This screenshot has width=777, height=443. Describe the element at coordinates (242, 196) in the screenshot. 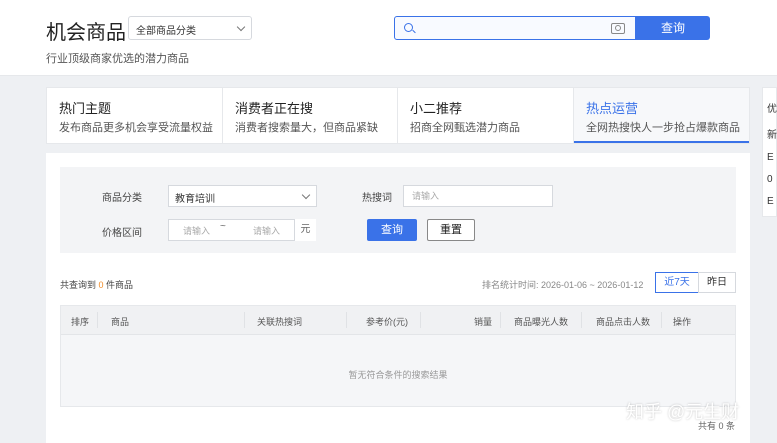

I see `category-select: 教育培训` at that location.